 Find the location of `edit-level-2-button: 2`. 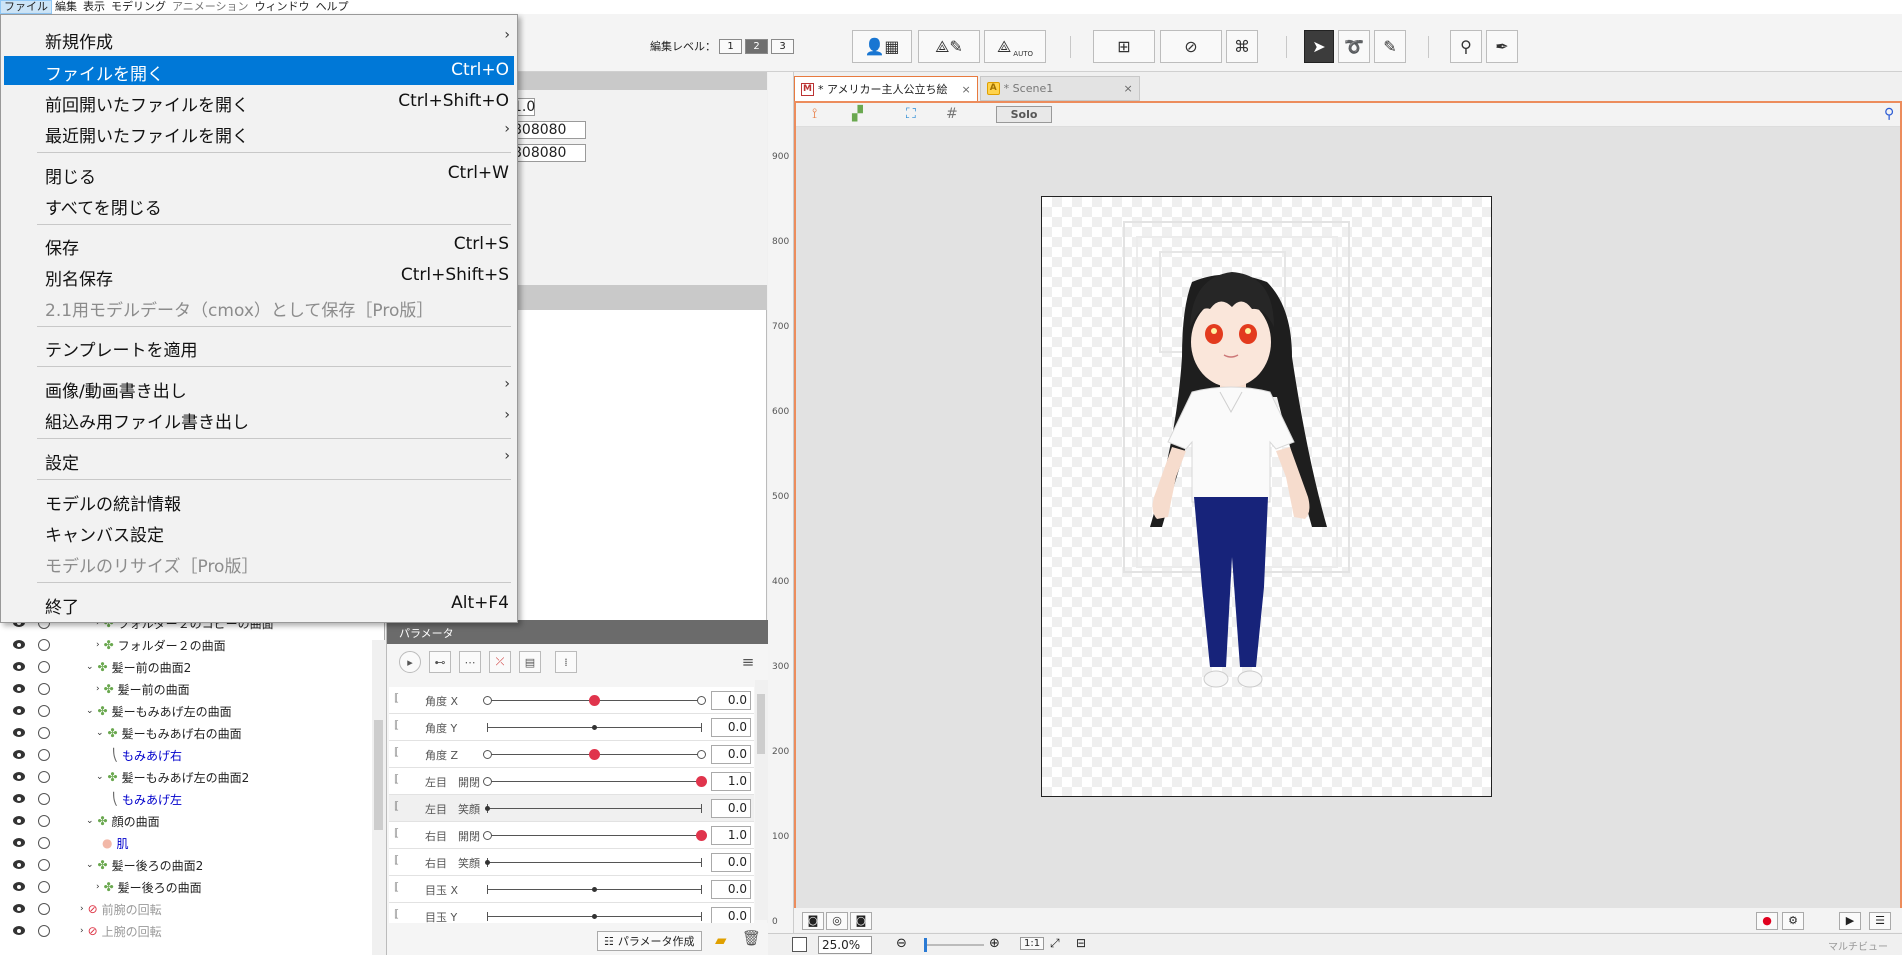

edit-level-2-button: 2 is located at coordinates (756, 46).